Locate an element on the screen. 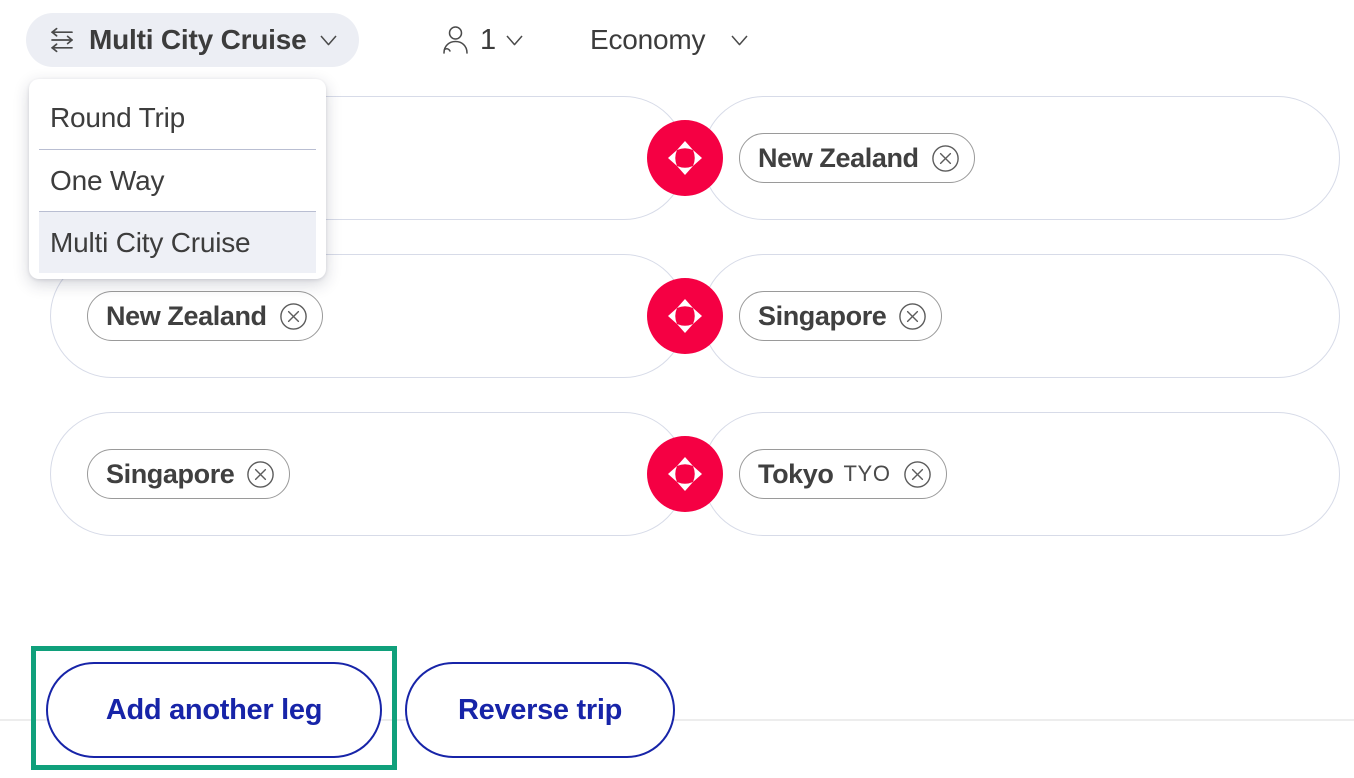 The height and width of the screenshot is (778, 1354). passenger-selector: 1 is located at coordinates (481, 40).